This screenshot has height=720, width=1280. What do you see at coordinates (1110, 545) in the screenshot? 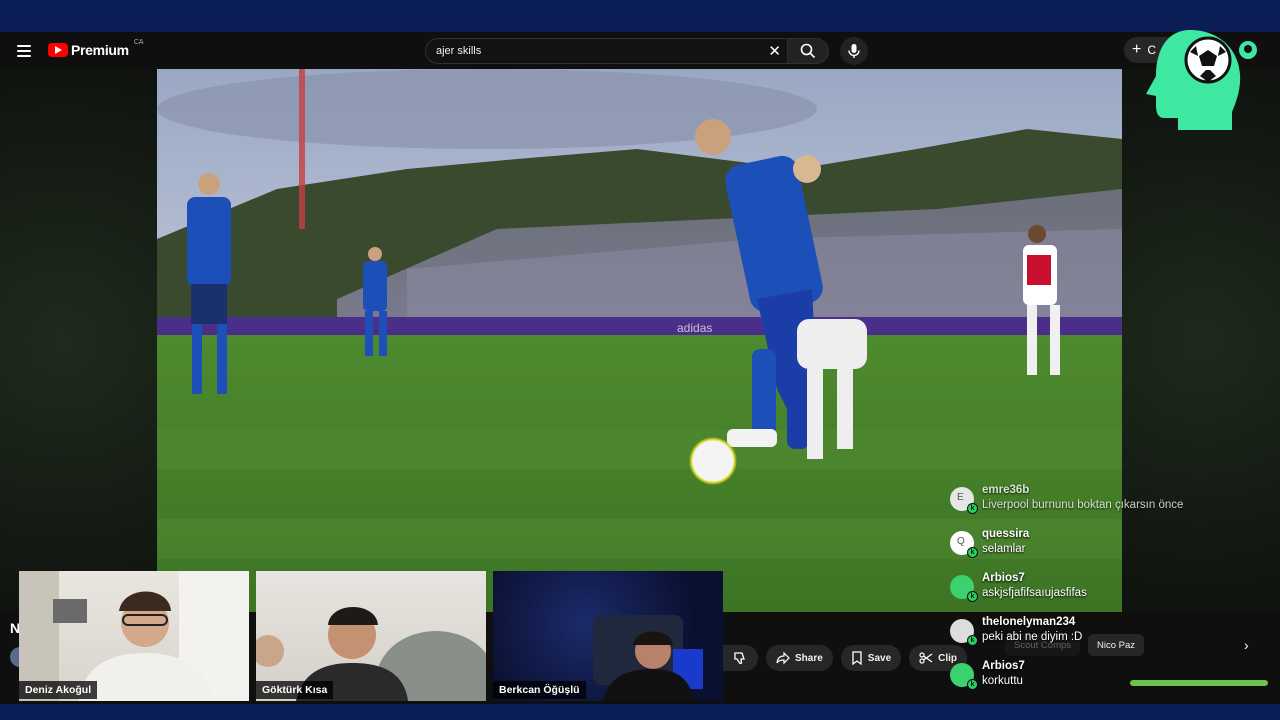
I see `chat-message: Q k quessira selamlar` at bounding box center [1110, 545].